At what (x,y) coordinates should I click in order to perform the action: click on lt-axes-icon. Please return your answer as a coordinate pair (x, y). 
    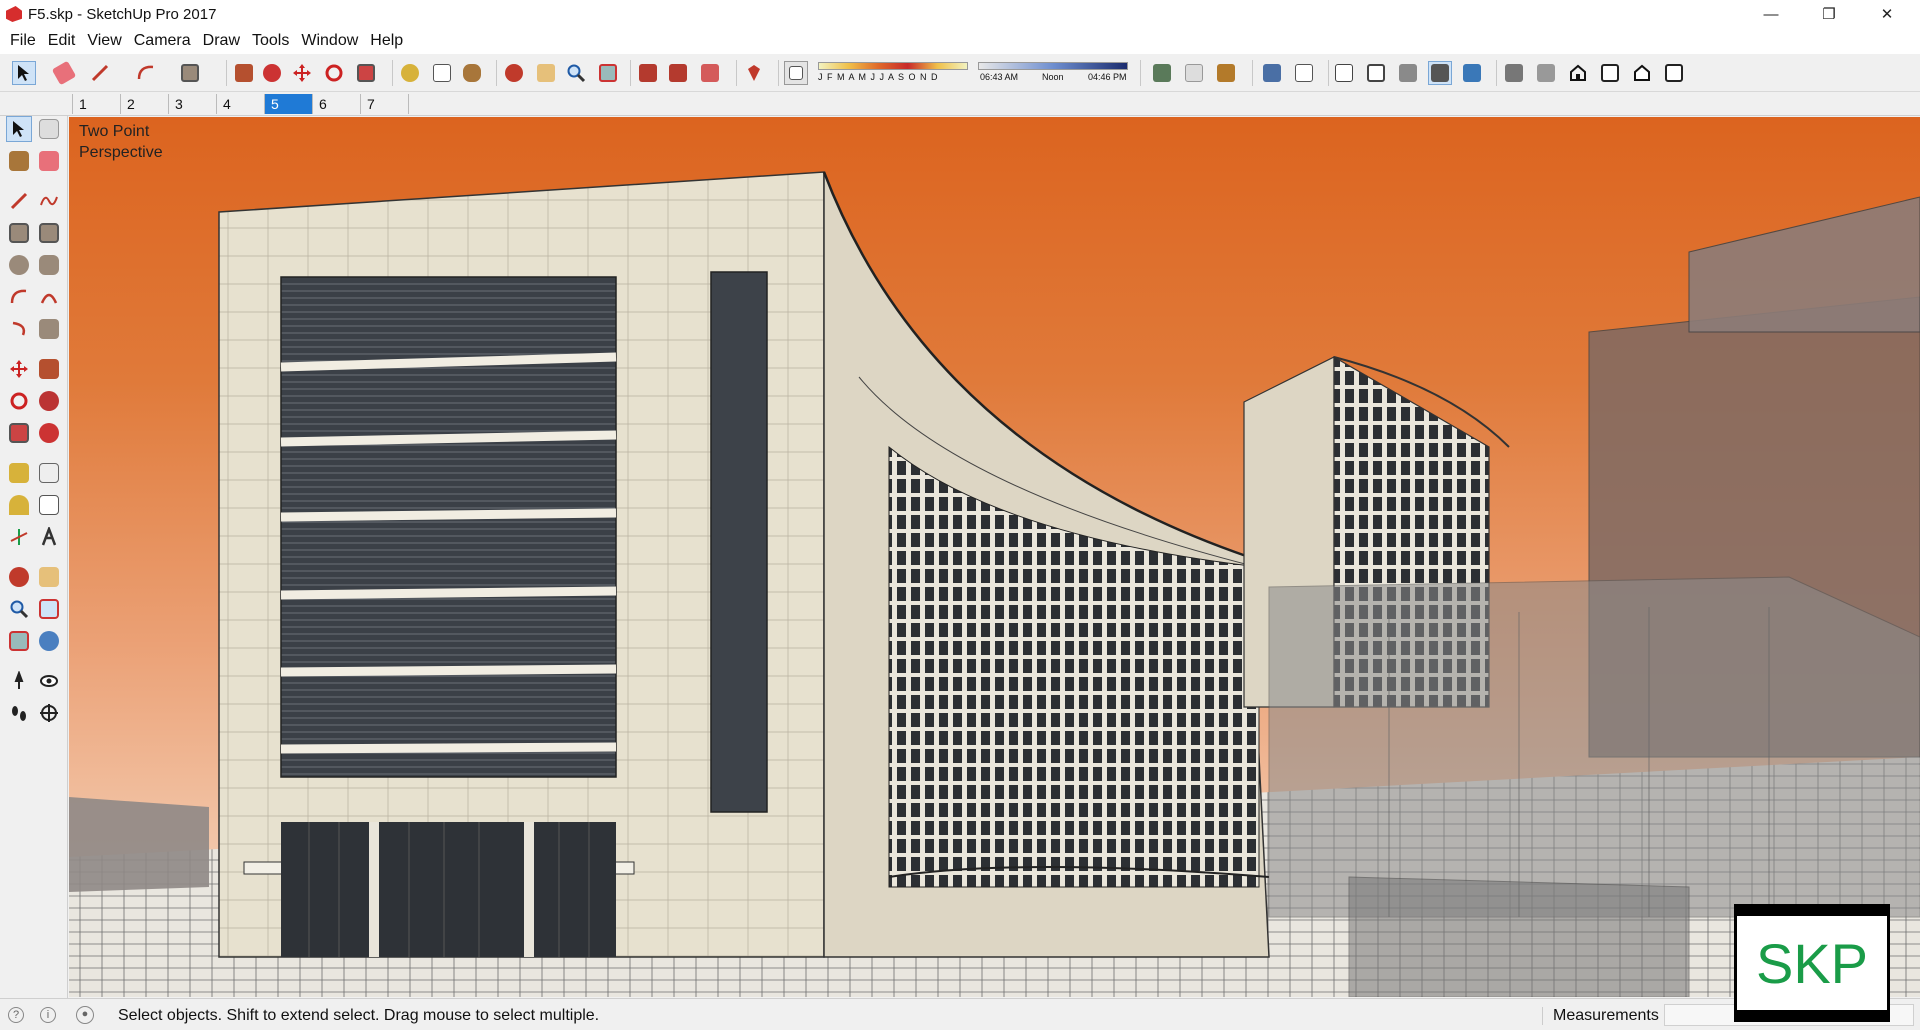
    Looking at the image, I should click on (19, 537).